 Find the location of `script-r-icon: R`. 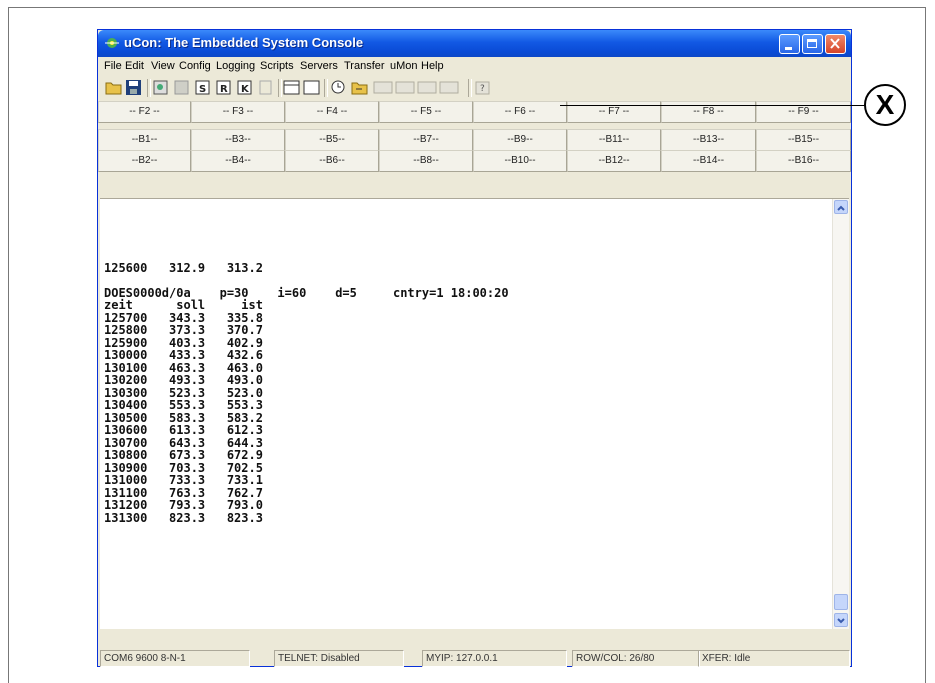

script-r-icon: R is located at coordinates (224, 87).